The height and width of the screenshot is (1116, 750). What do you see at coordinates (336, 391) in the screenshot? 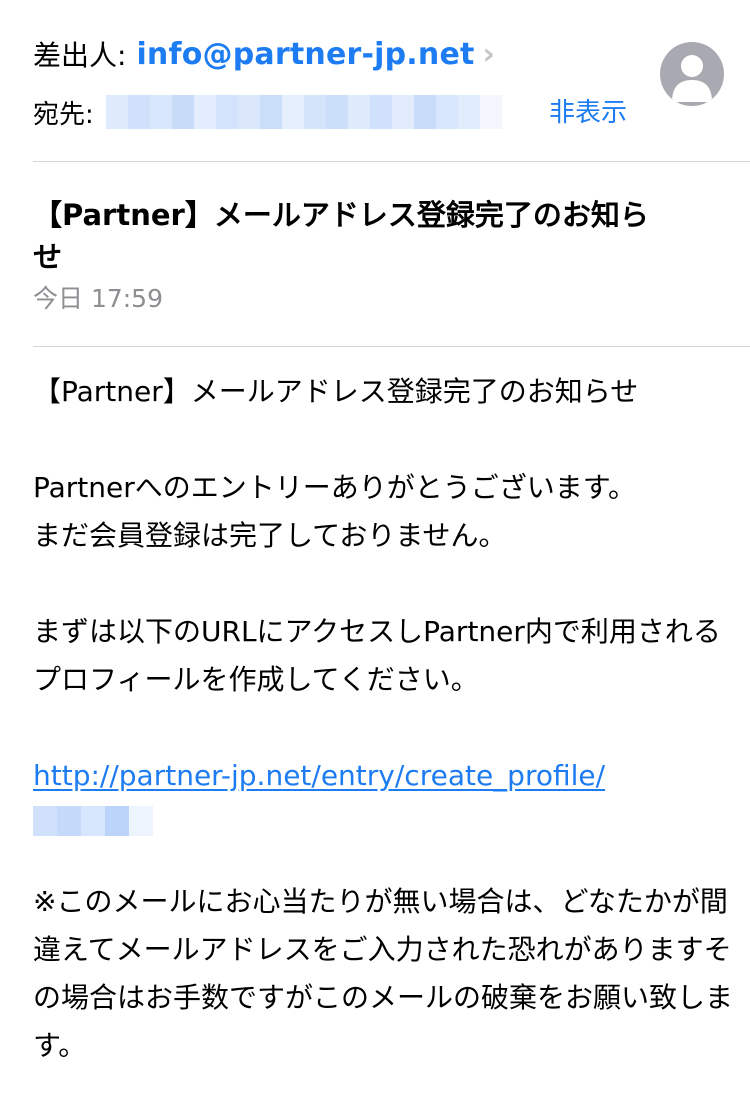
I see `body-heading: 【Partner】メールアドレス登録完了のお知らせ` at bounding box center [336, 391].